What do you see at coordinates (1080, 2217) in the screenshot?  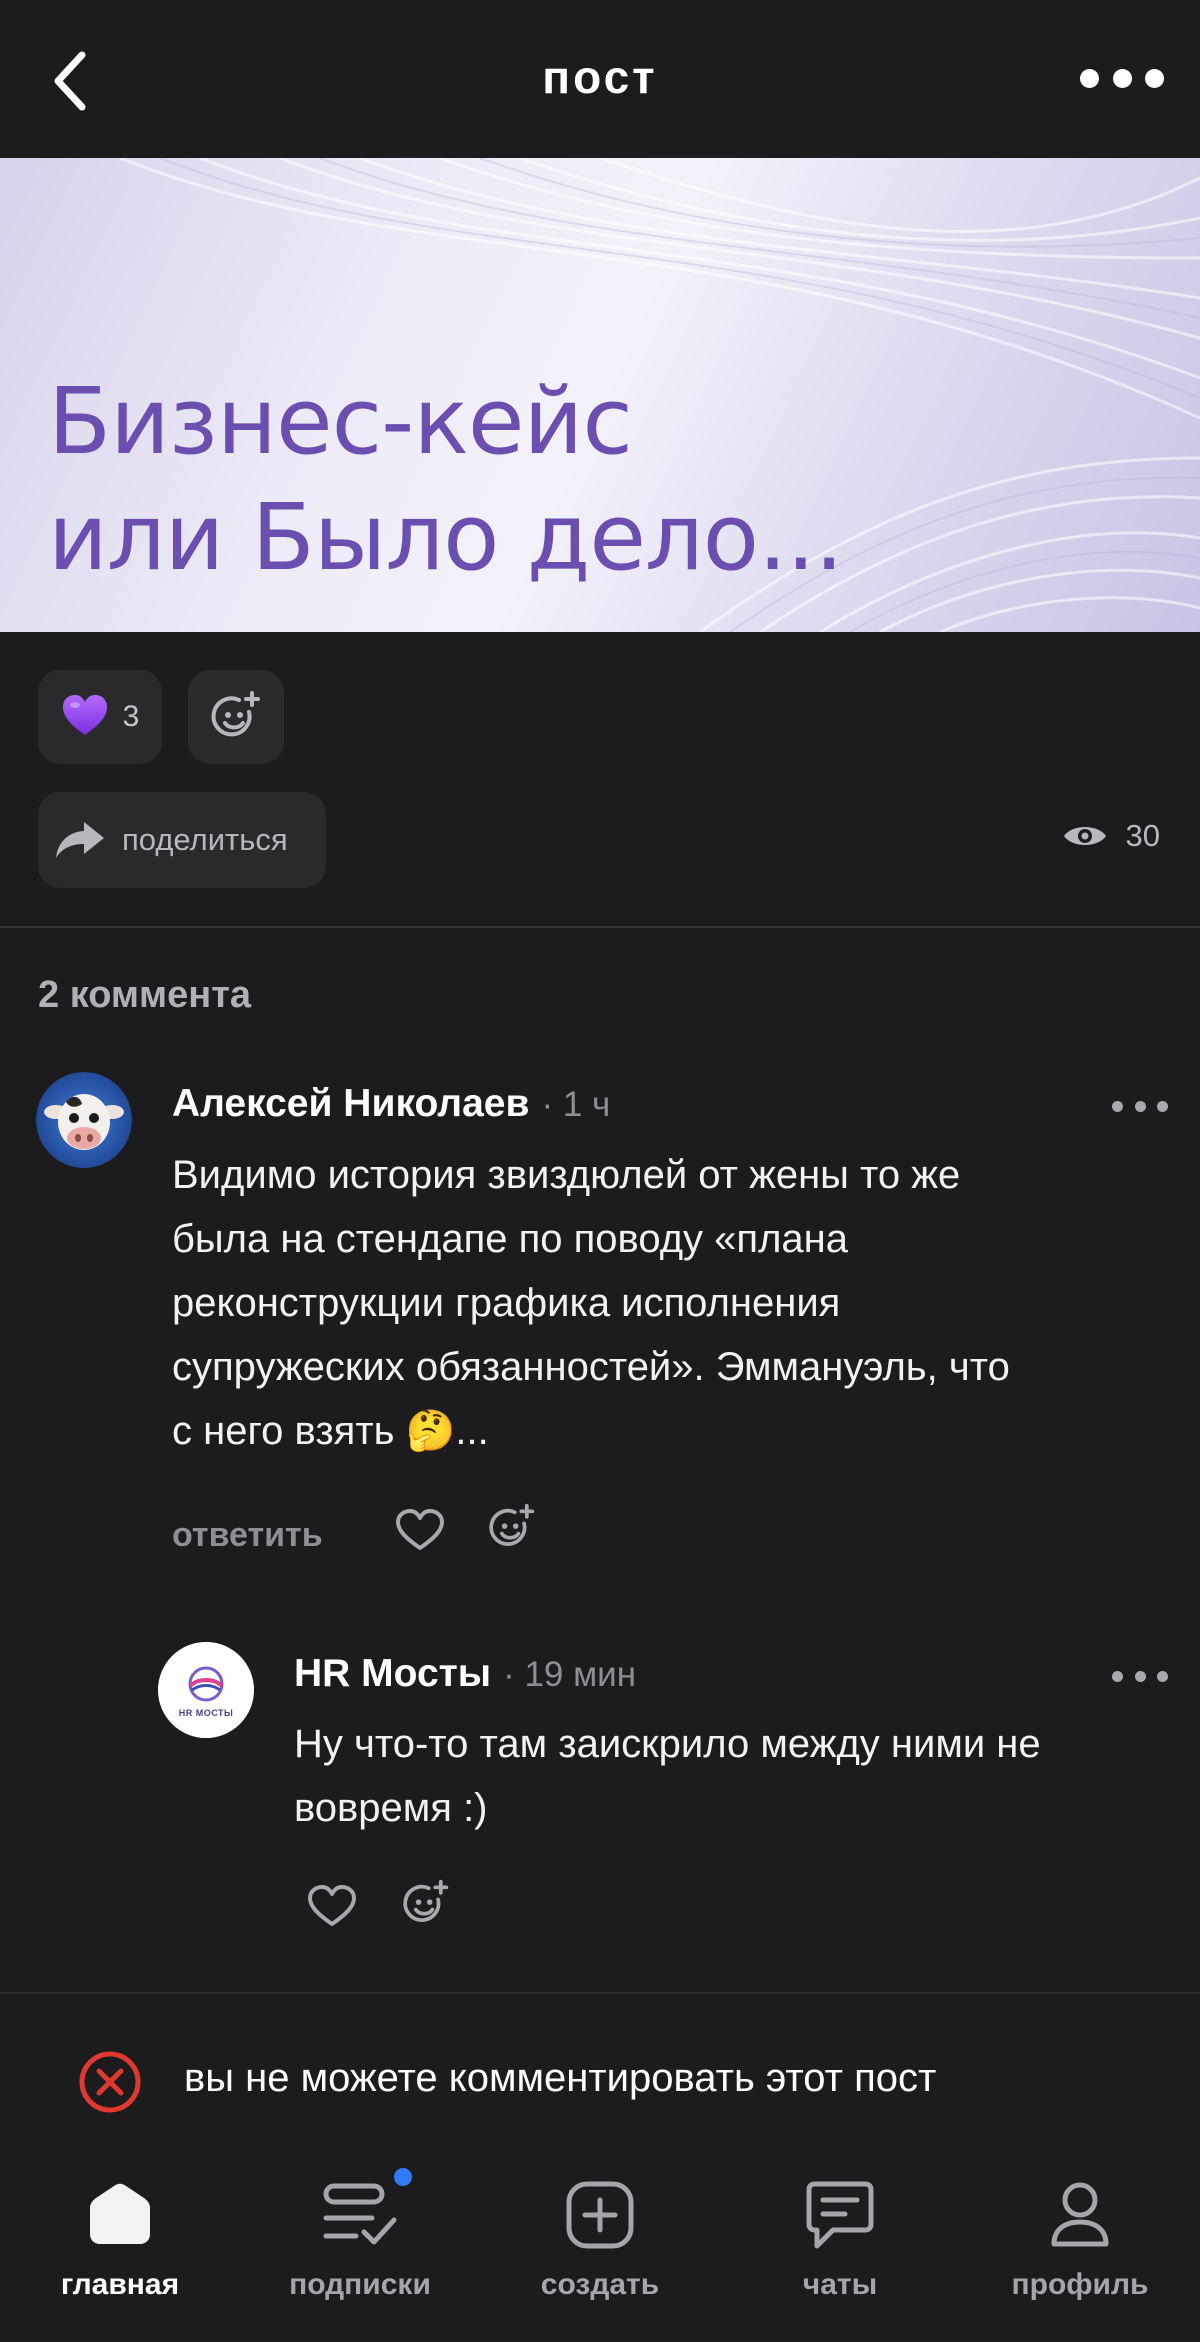 I see `profile-icon` at bounding box center [1080, 2217].